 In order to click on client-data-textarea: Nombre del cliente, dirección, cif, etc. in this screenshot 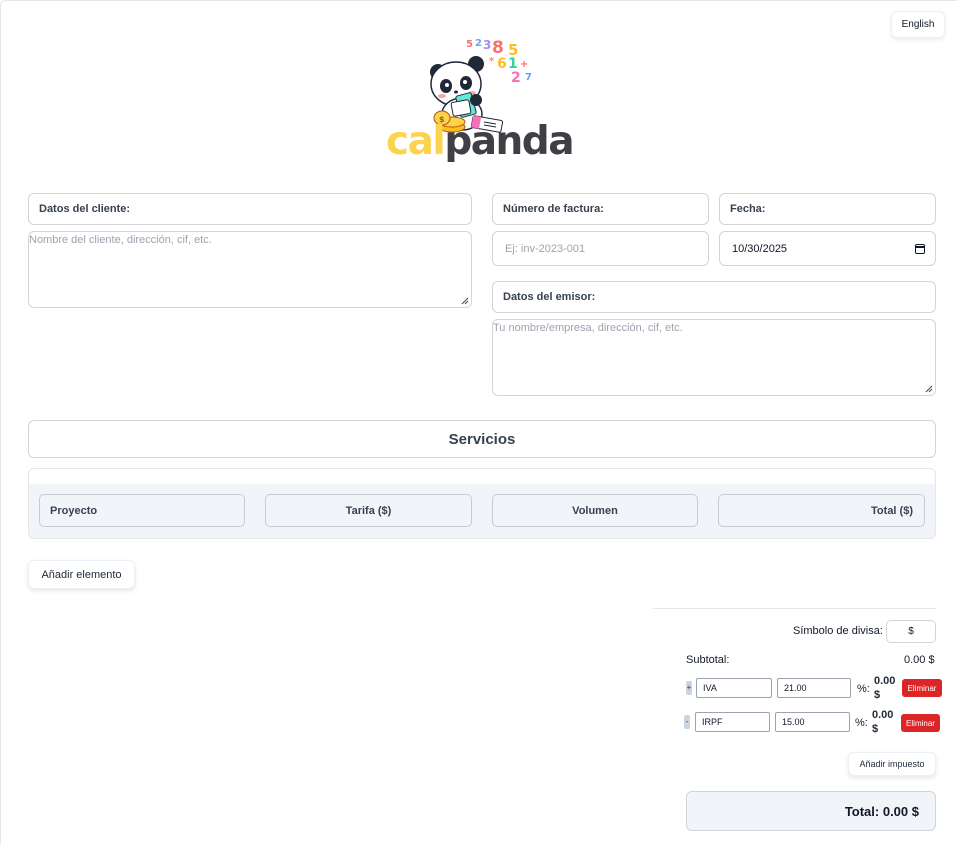, I will do `click(250, 269)`.